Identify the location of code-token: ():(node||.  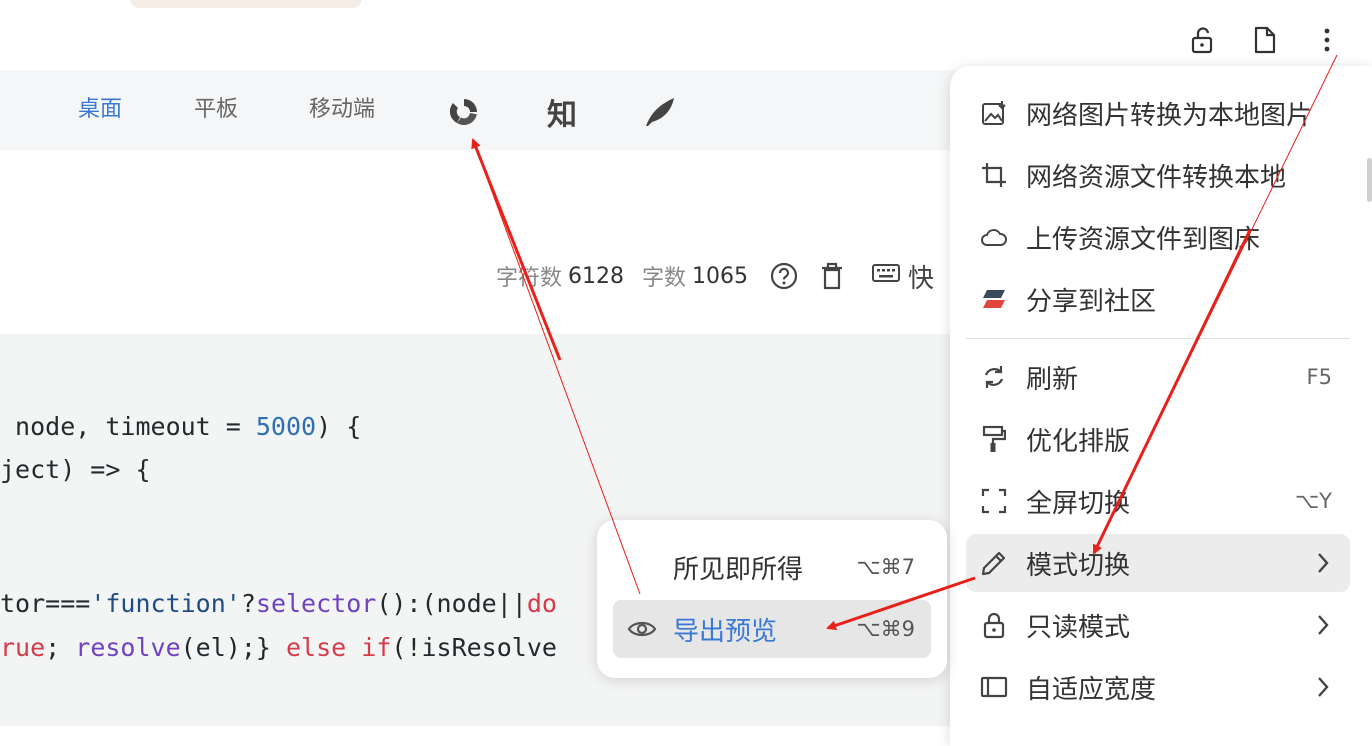
(451, 603).